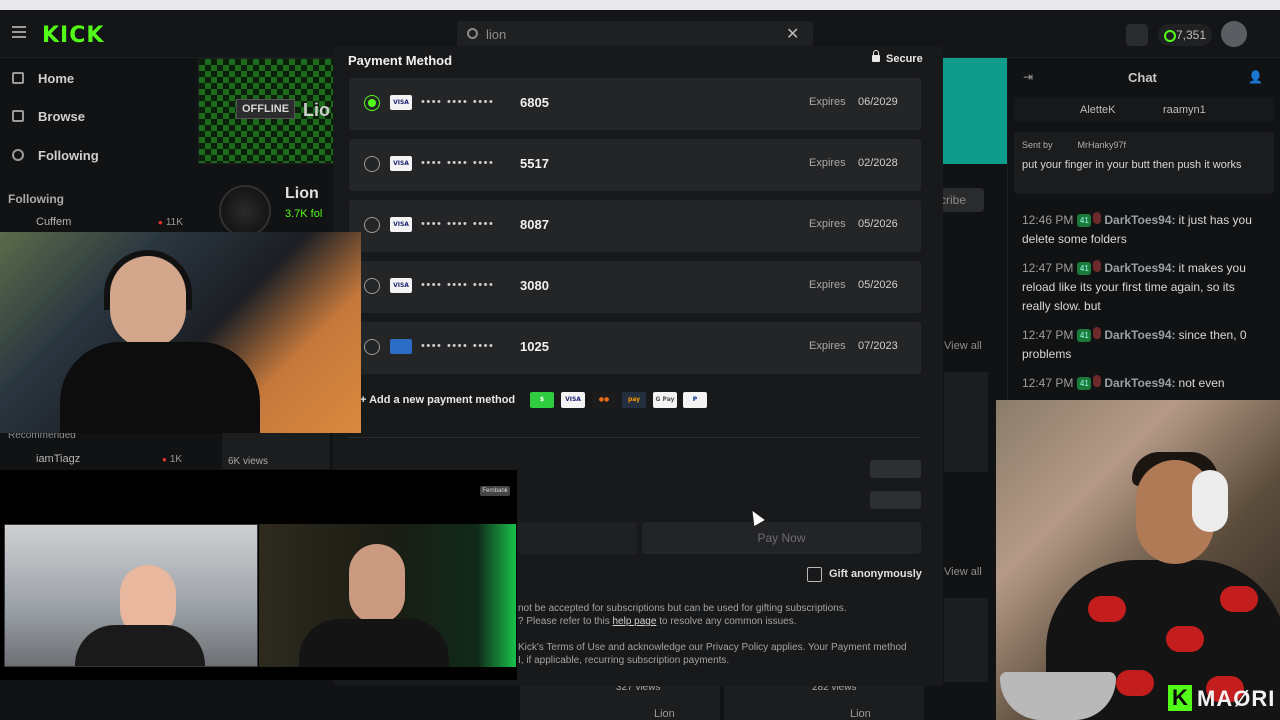  Describe the element at coordinates (1028, 77) in the screenshot. I see `collapse-chat-icon: ⇥` at that location.